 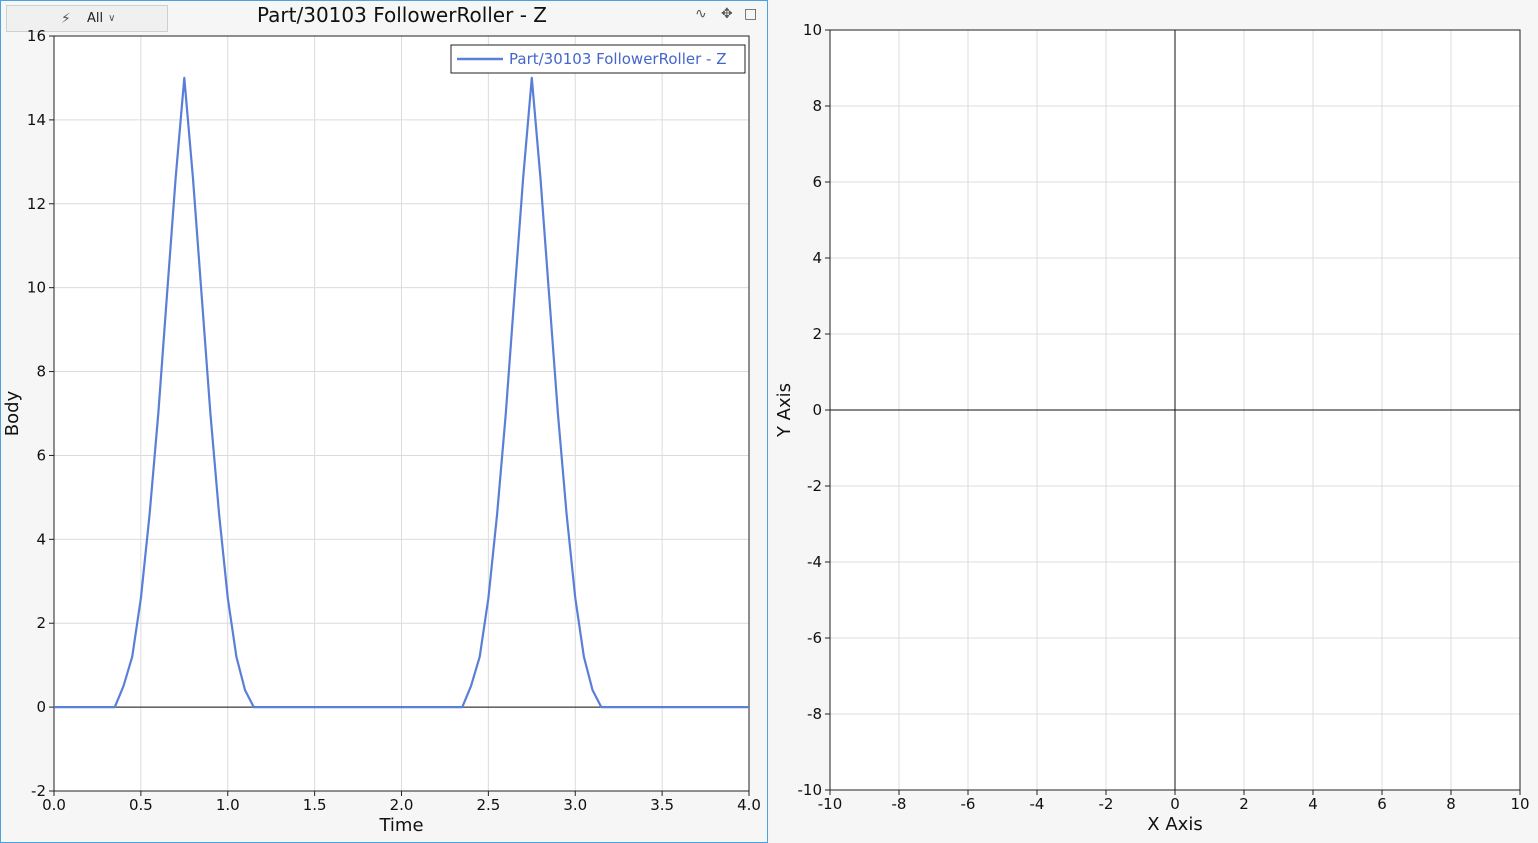 I want to click on y-tick-label: -8, so click(x=814, y=714).